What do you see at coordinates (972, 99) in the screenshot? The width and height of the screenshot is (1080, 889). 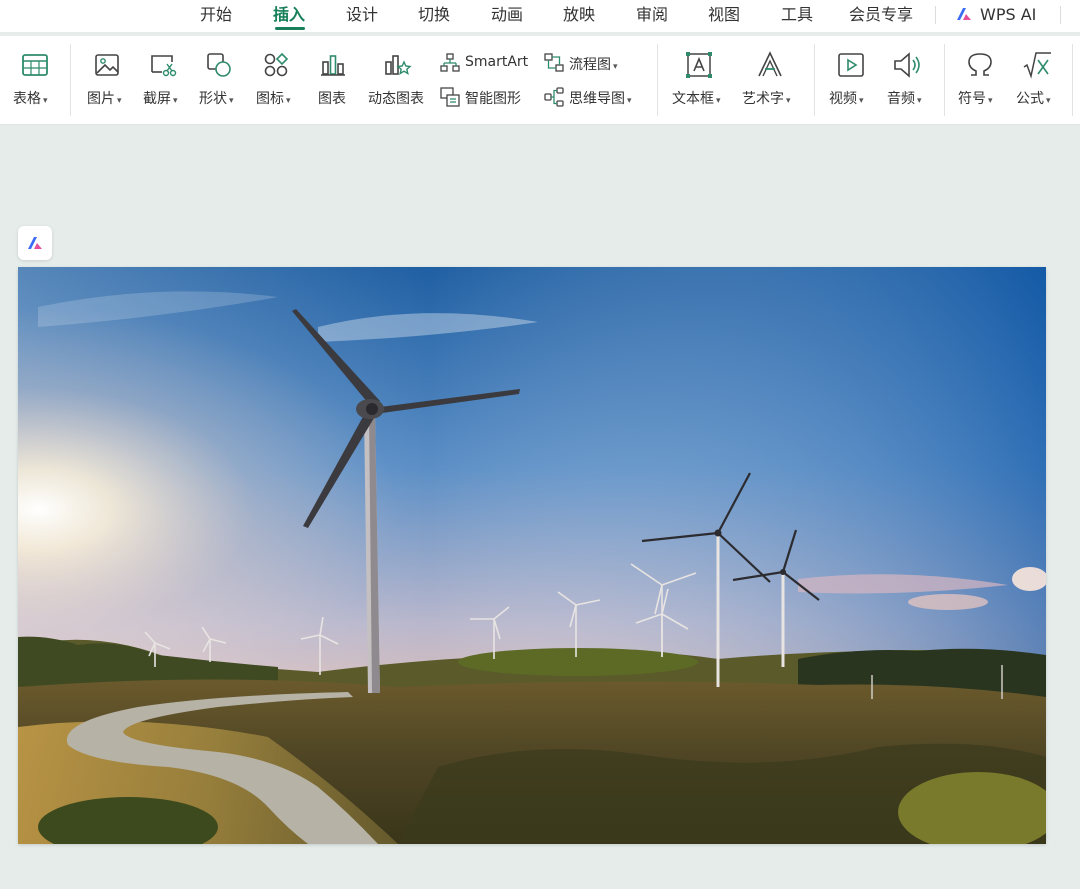 I see `symbol-label: 符号` at bounding box center [972, 99].